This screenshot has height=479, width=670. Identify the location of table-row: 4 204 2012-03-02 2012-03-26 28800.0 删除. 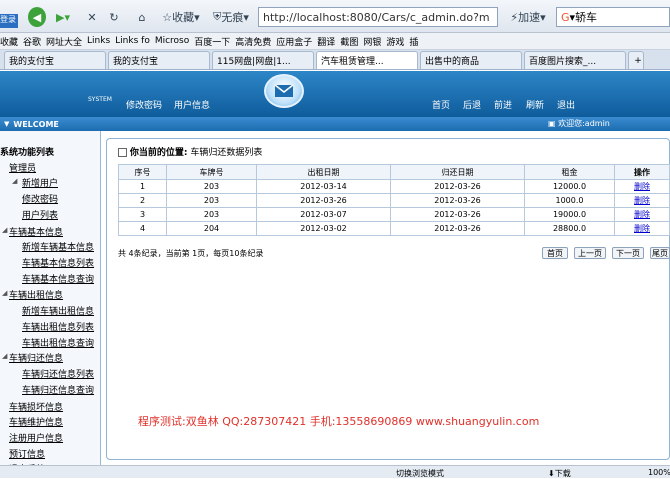
(394, 228).